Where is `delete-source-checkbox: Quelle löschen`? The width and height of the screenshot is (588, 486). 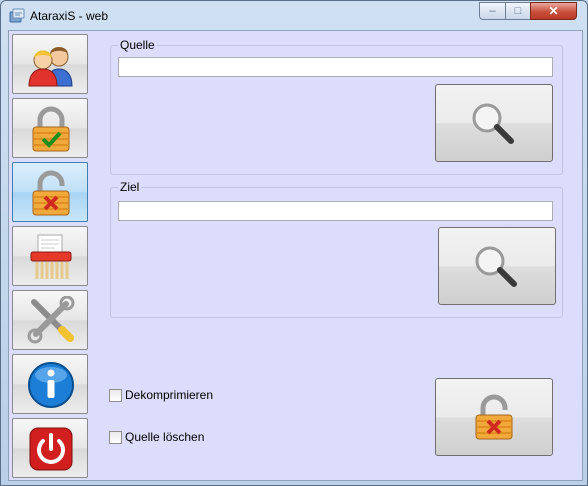
delete-source-checkbox: Quelle löschen is located at coordinates (156, 437).